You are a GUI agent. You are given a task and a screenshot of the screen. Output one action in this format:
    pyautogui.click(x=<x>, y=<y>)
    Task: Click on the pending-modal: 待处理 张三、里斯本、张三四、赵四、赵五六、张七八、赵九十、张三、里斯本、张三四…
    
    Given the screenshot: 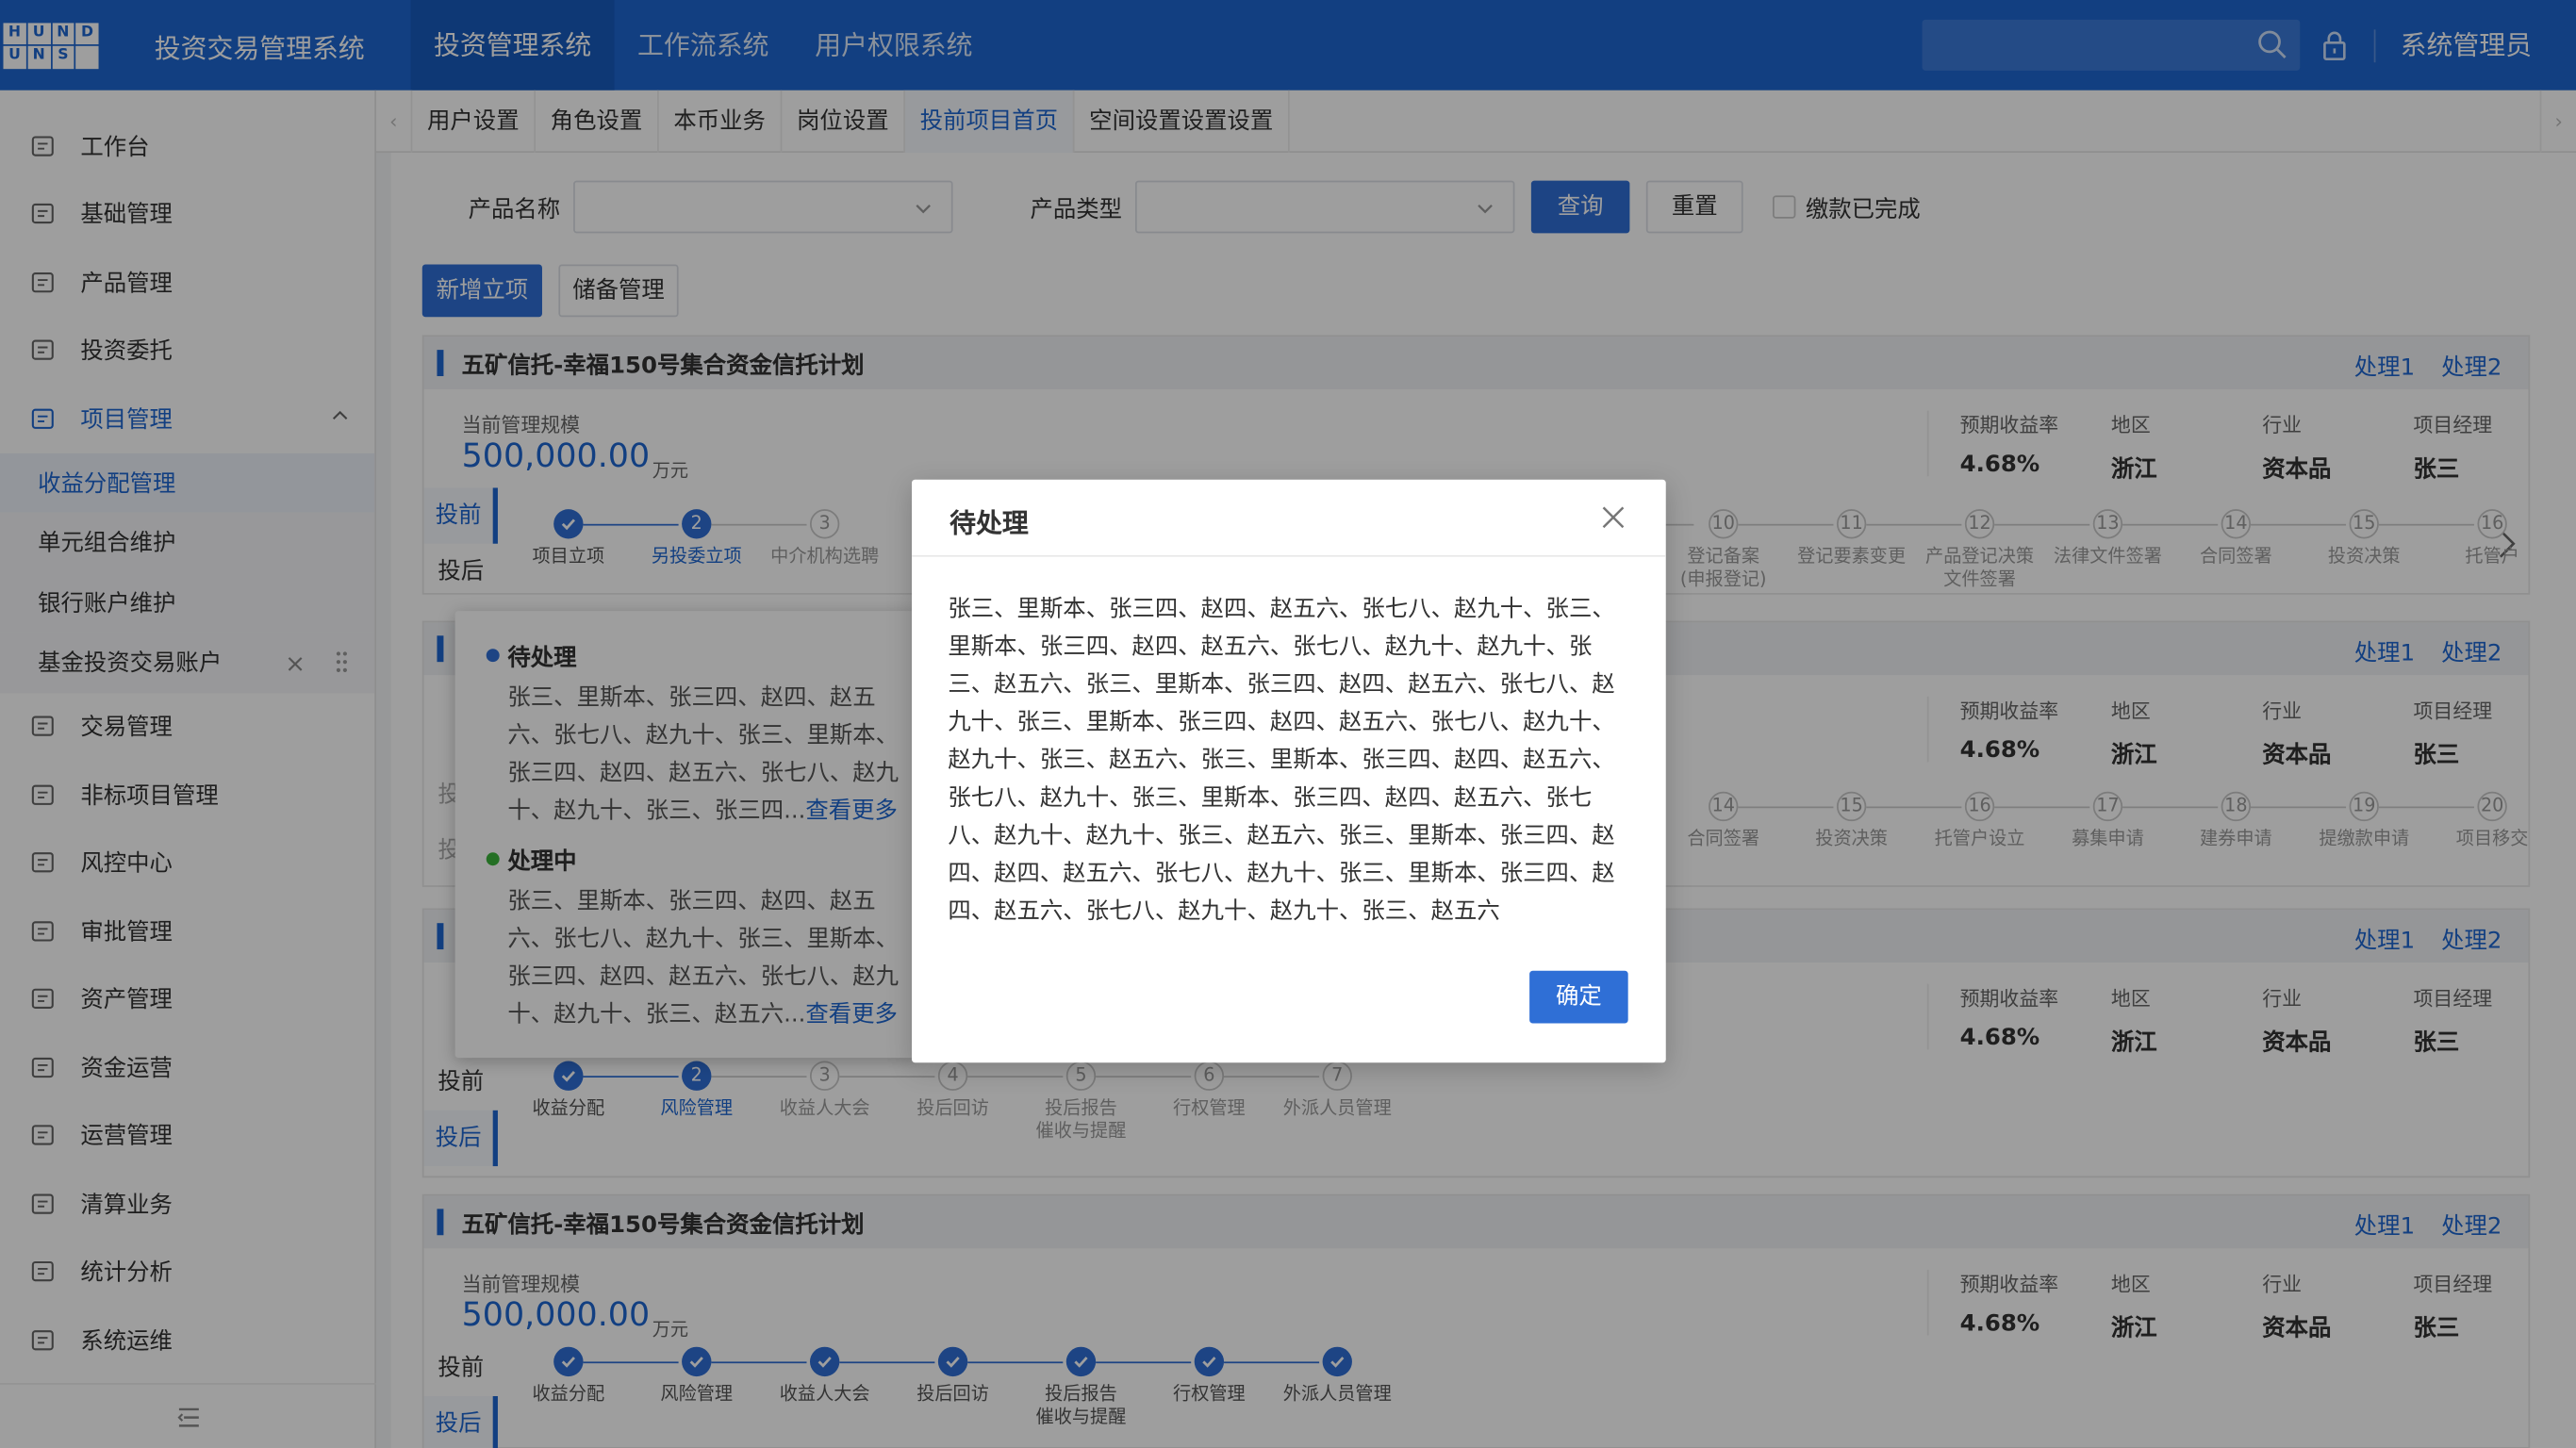 What is the action you would take?
    pyautogui.click(x=1289, y=771)
    